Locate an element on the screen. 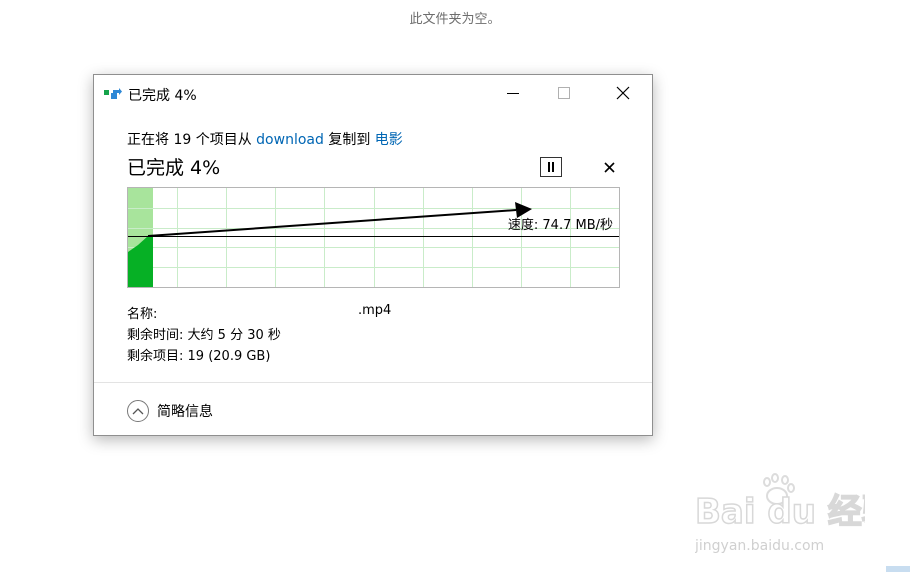  file-name-label: 名称: is located at coordinates (142, 314).